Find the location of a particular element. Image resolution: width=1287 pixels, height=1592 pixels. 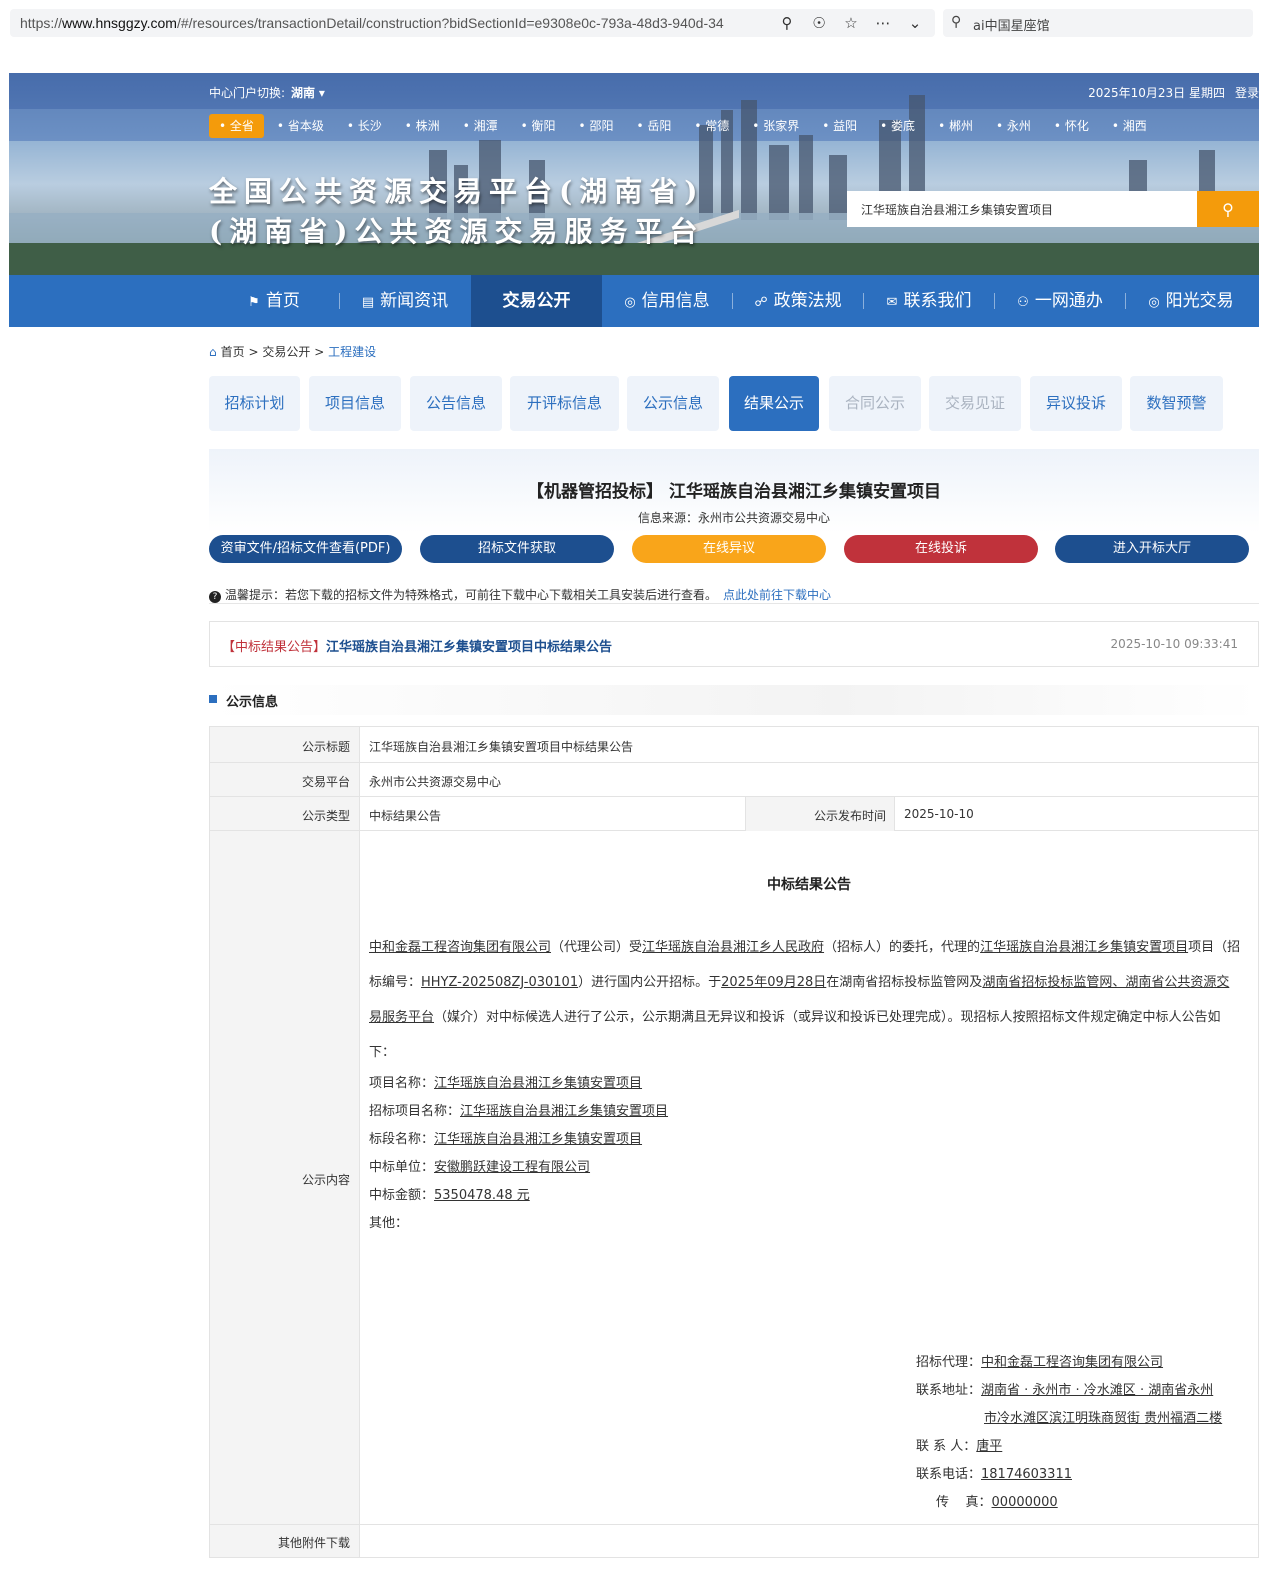

site-search-input: 江华瑶族自治县湘江乡集镇安置项目 is located at coordinates (957, 209).